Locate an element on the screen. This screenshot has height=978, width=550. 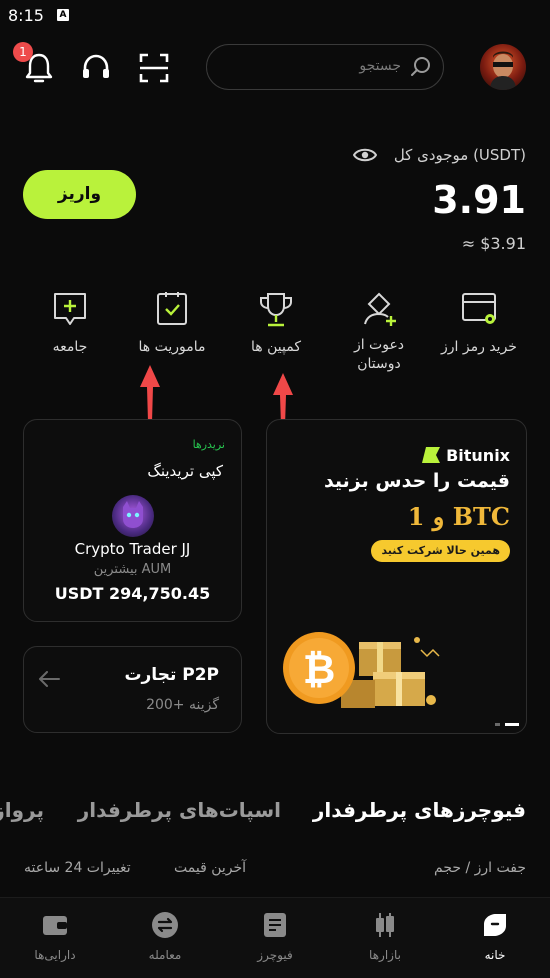
mission-clipboard-icon is located at coordinates (172, 309).